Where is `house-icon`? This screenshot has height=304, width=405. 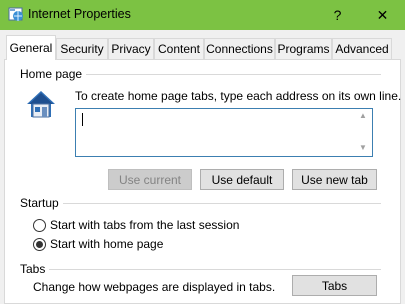
house-icon is located at coordinates (41, 104).